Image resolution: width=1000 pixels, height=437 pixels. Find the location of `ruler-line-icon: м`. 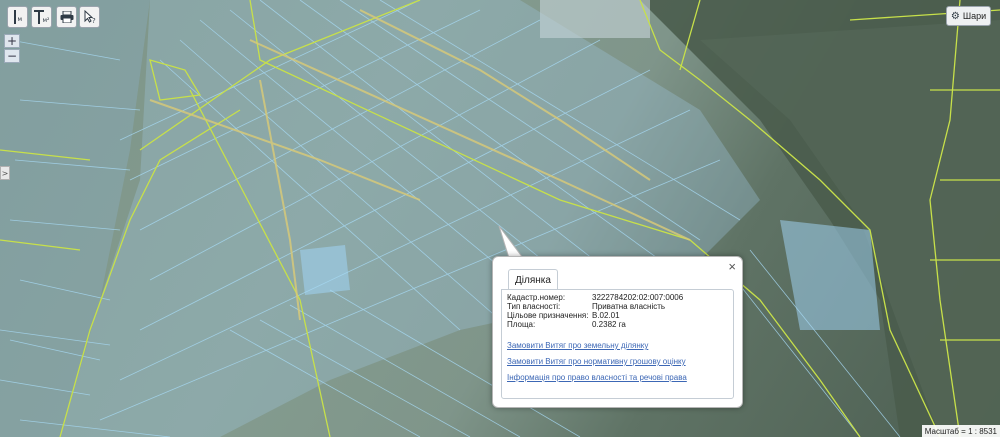

ruler-line-icon: м is located at coordinates (18, 17).